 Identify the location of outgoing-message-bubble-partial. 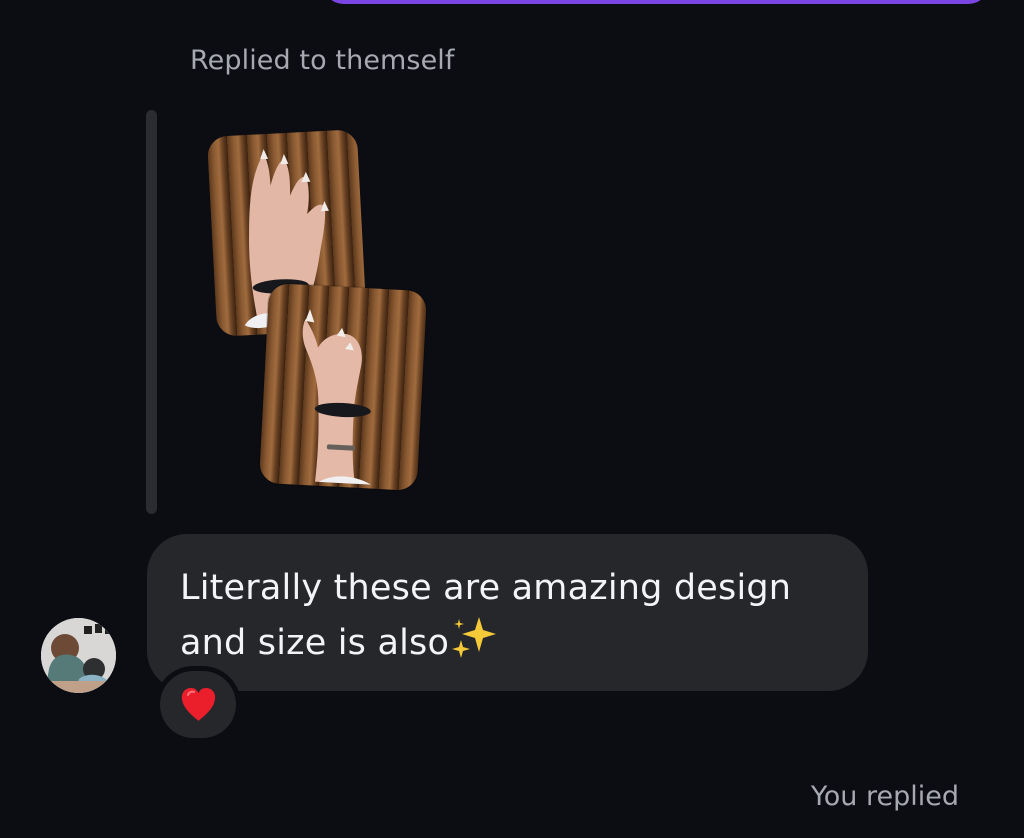
(656, 2).